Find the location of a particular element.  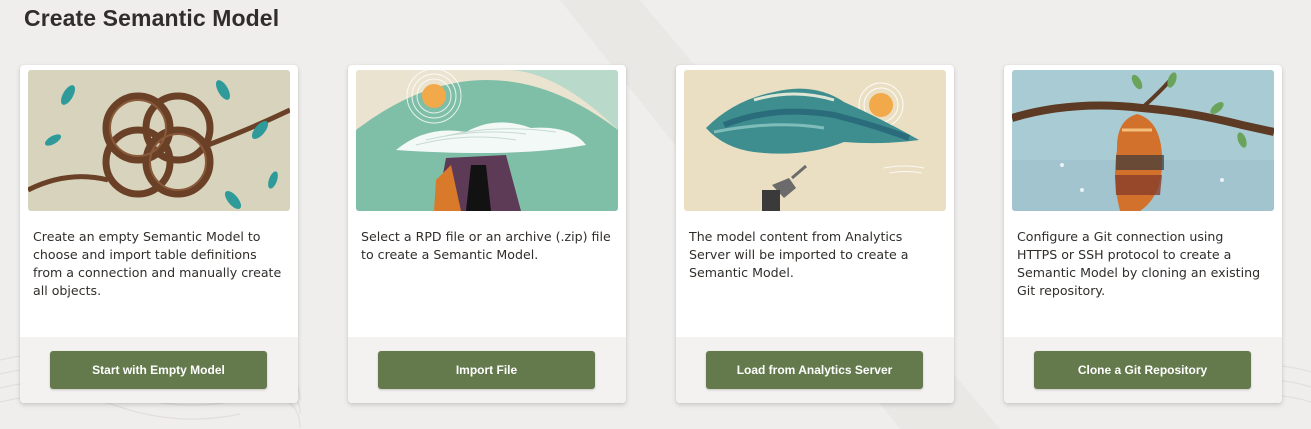

clone-git-repository-button: Clone a Git Repository is located at coordinates (1142, 370).